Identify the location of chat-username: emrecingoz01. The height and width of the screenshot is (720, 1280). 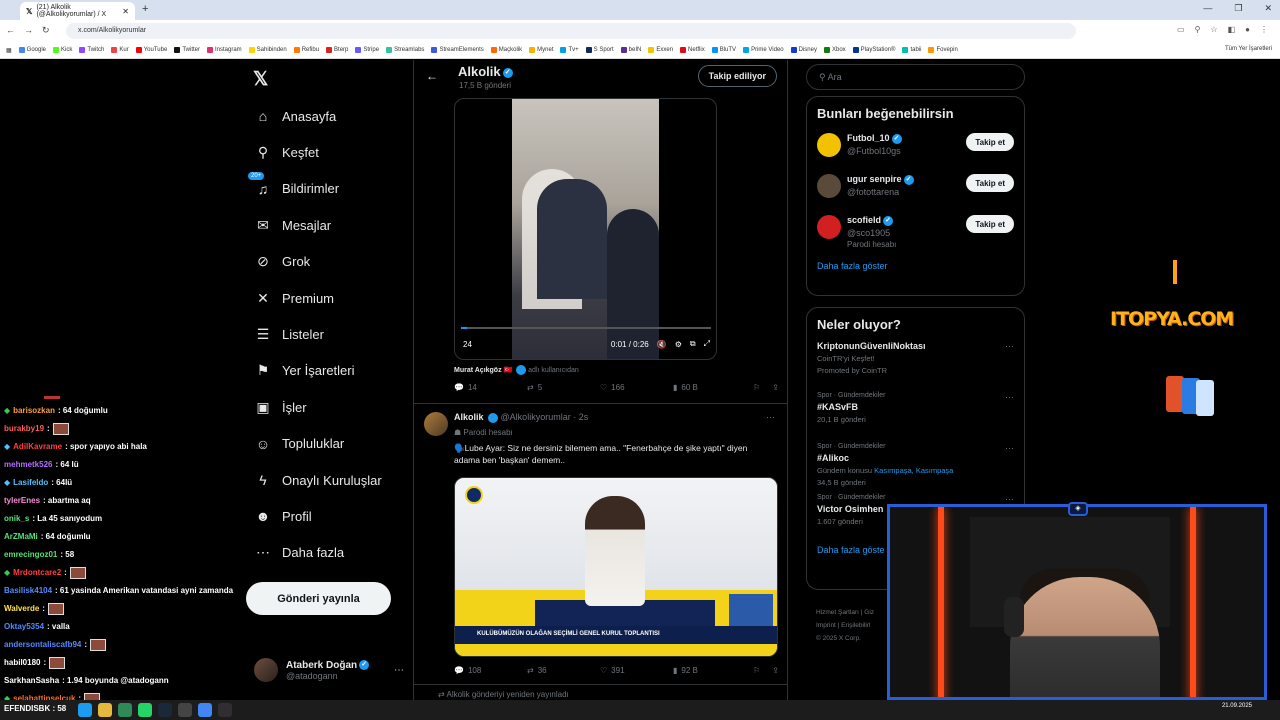
(30, 555).